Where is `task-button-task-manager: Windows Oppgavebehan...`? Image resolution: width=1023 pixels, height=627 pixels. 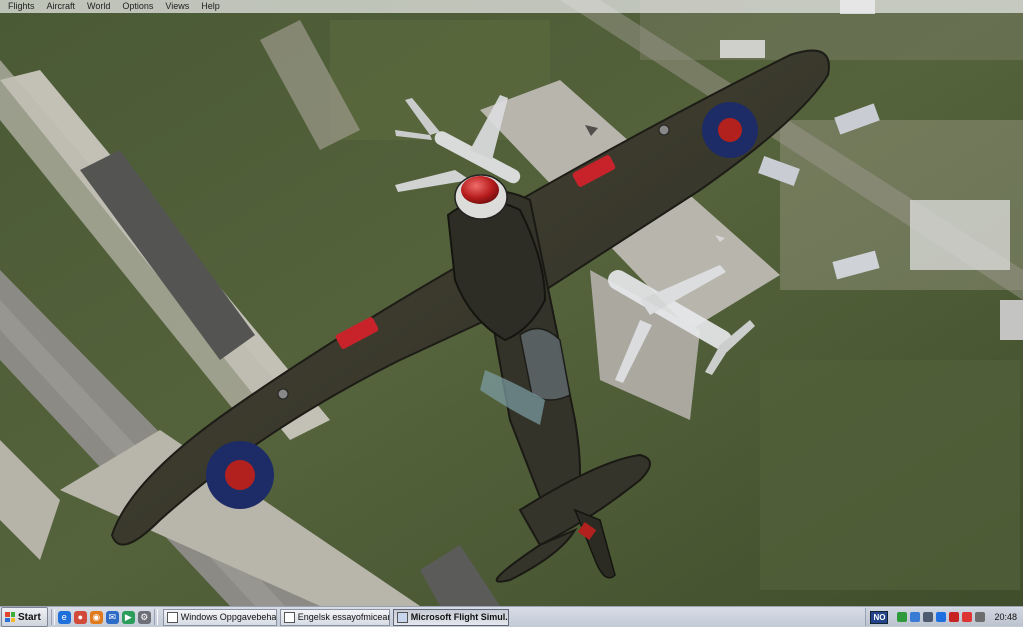 task-button-task-manager: Windows Oppgavebehan... is located at coordinates (219, 617).